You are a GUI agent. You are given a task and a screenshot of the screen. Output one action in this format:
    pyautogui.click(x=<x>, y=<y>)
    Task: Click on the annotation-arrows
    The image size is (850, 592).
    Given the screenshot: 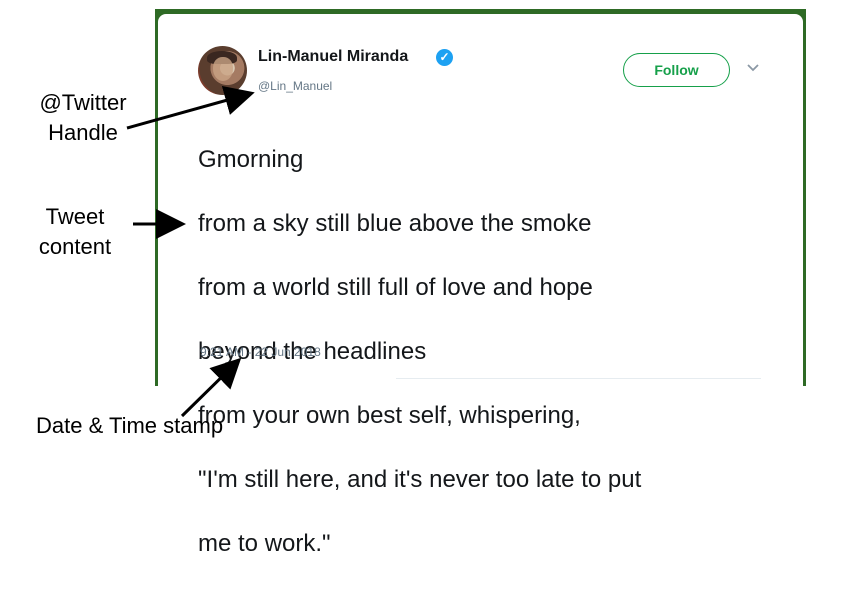 What is the action you would take?
    pyautogui.click(x=190, y=251)
    